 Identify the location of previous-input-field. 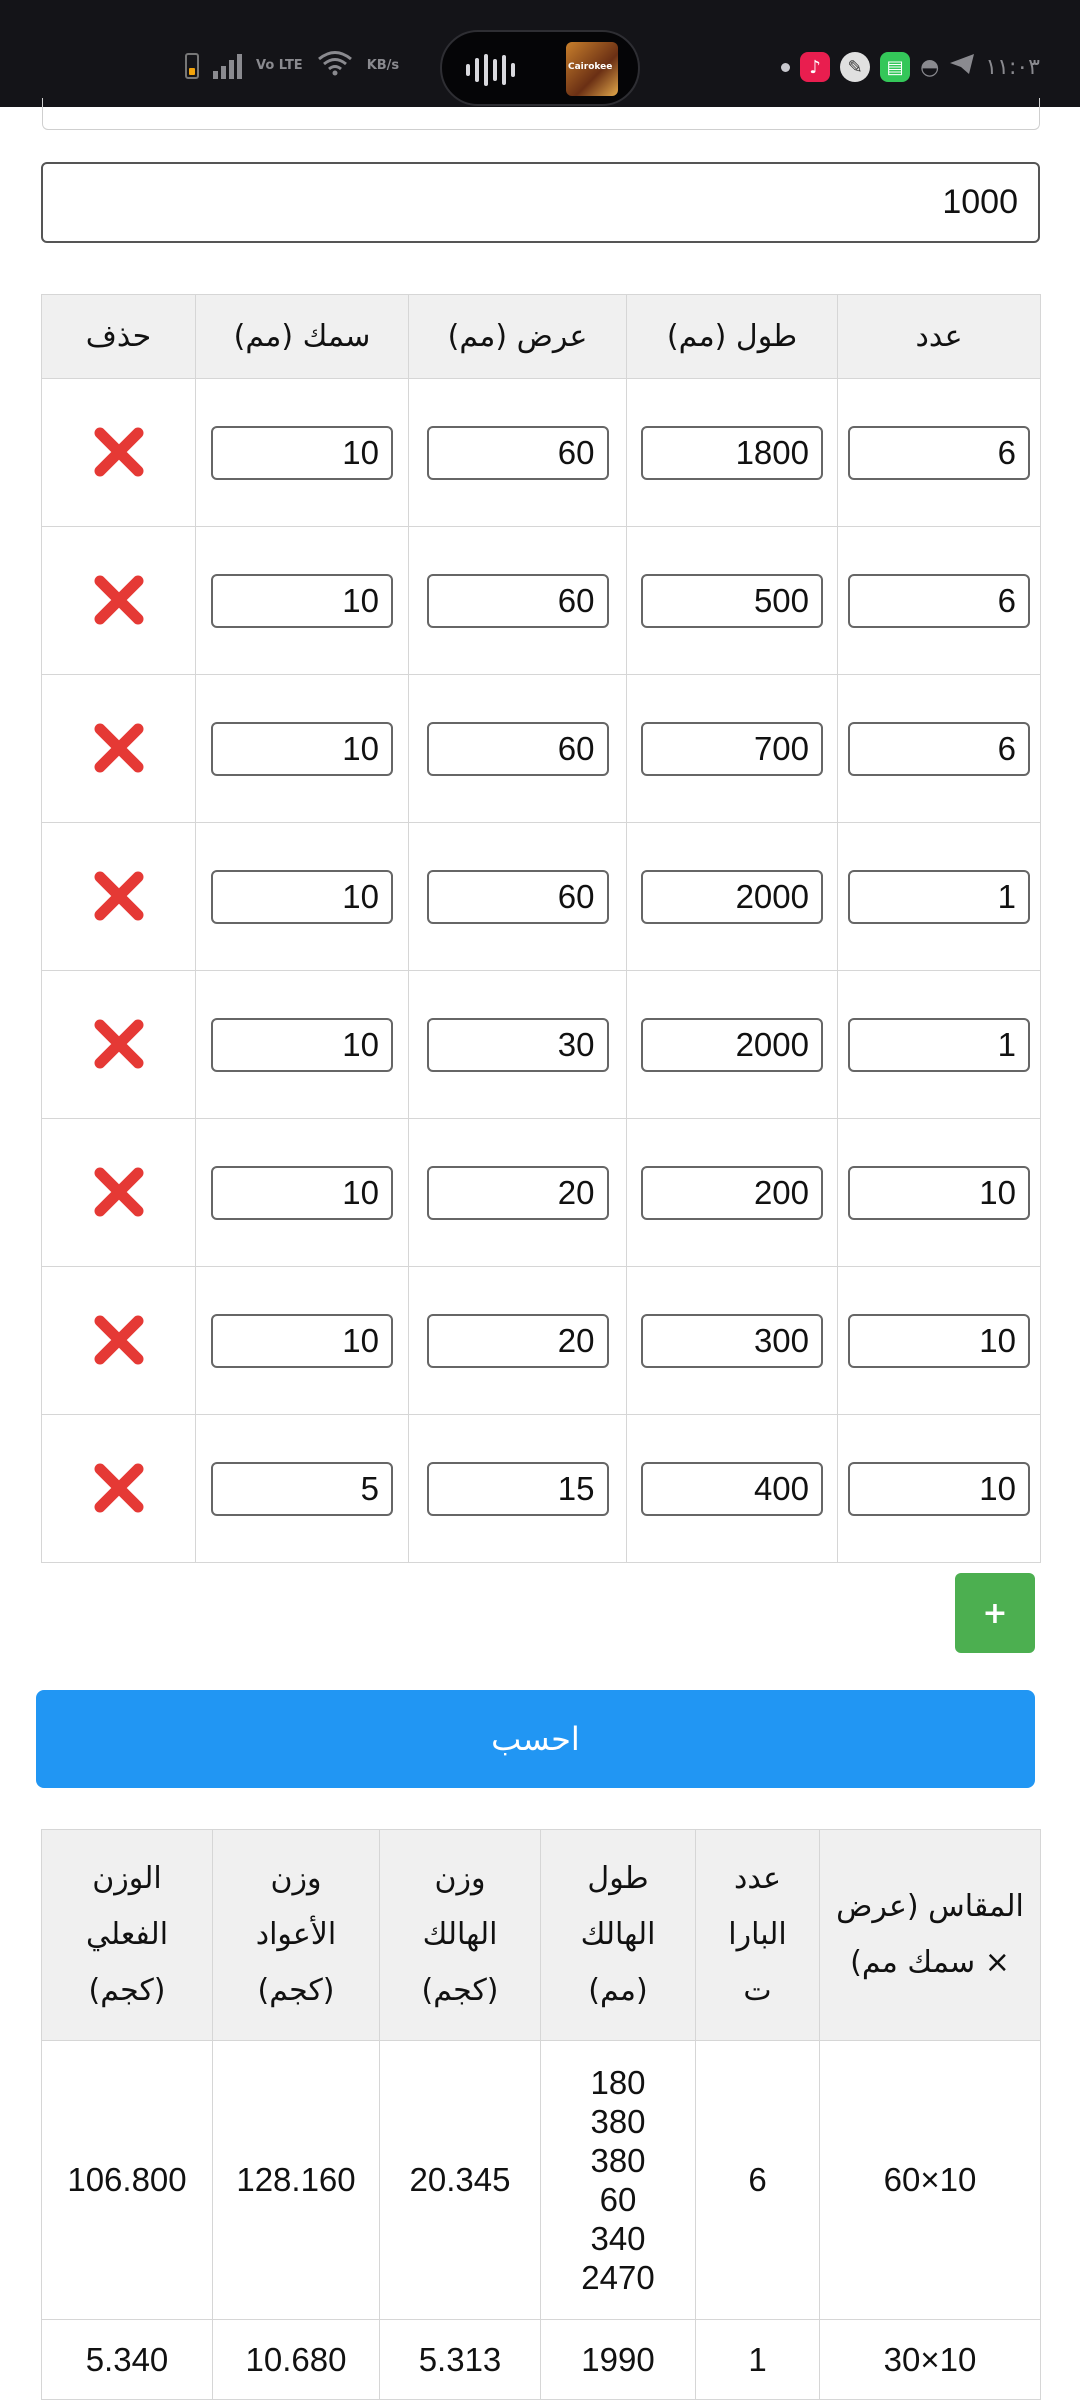
(541, 114).